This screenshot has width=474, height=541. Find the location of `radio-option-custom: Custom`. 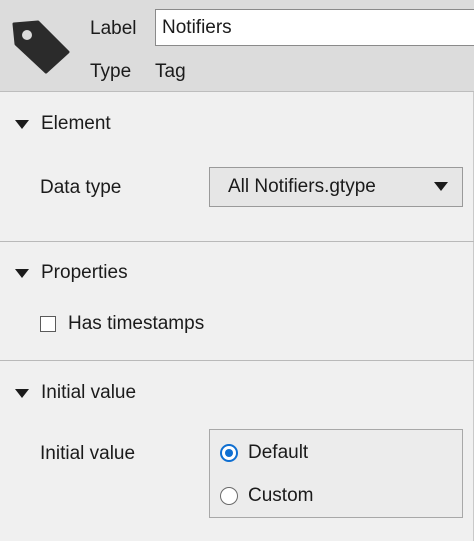

radio-option-custom: Custom is located at coordinates (266, 496).